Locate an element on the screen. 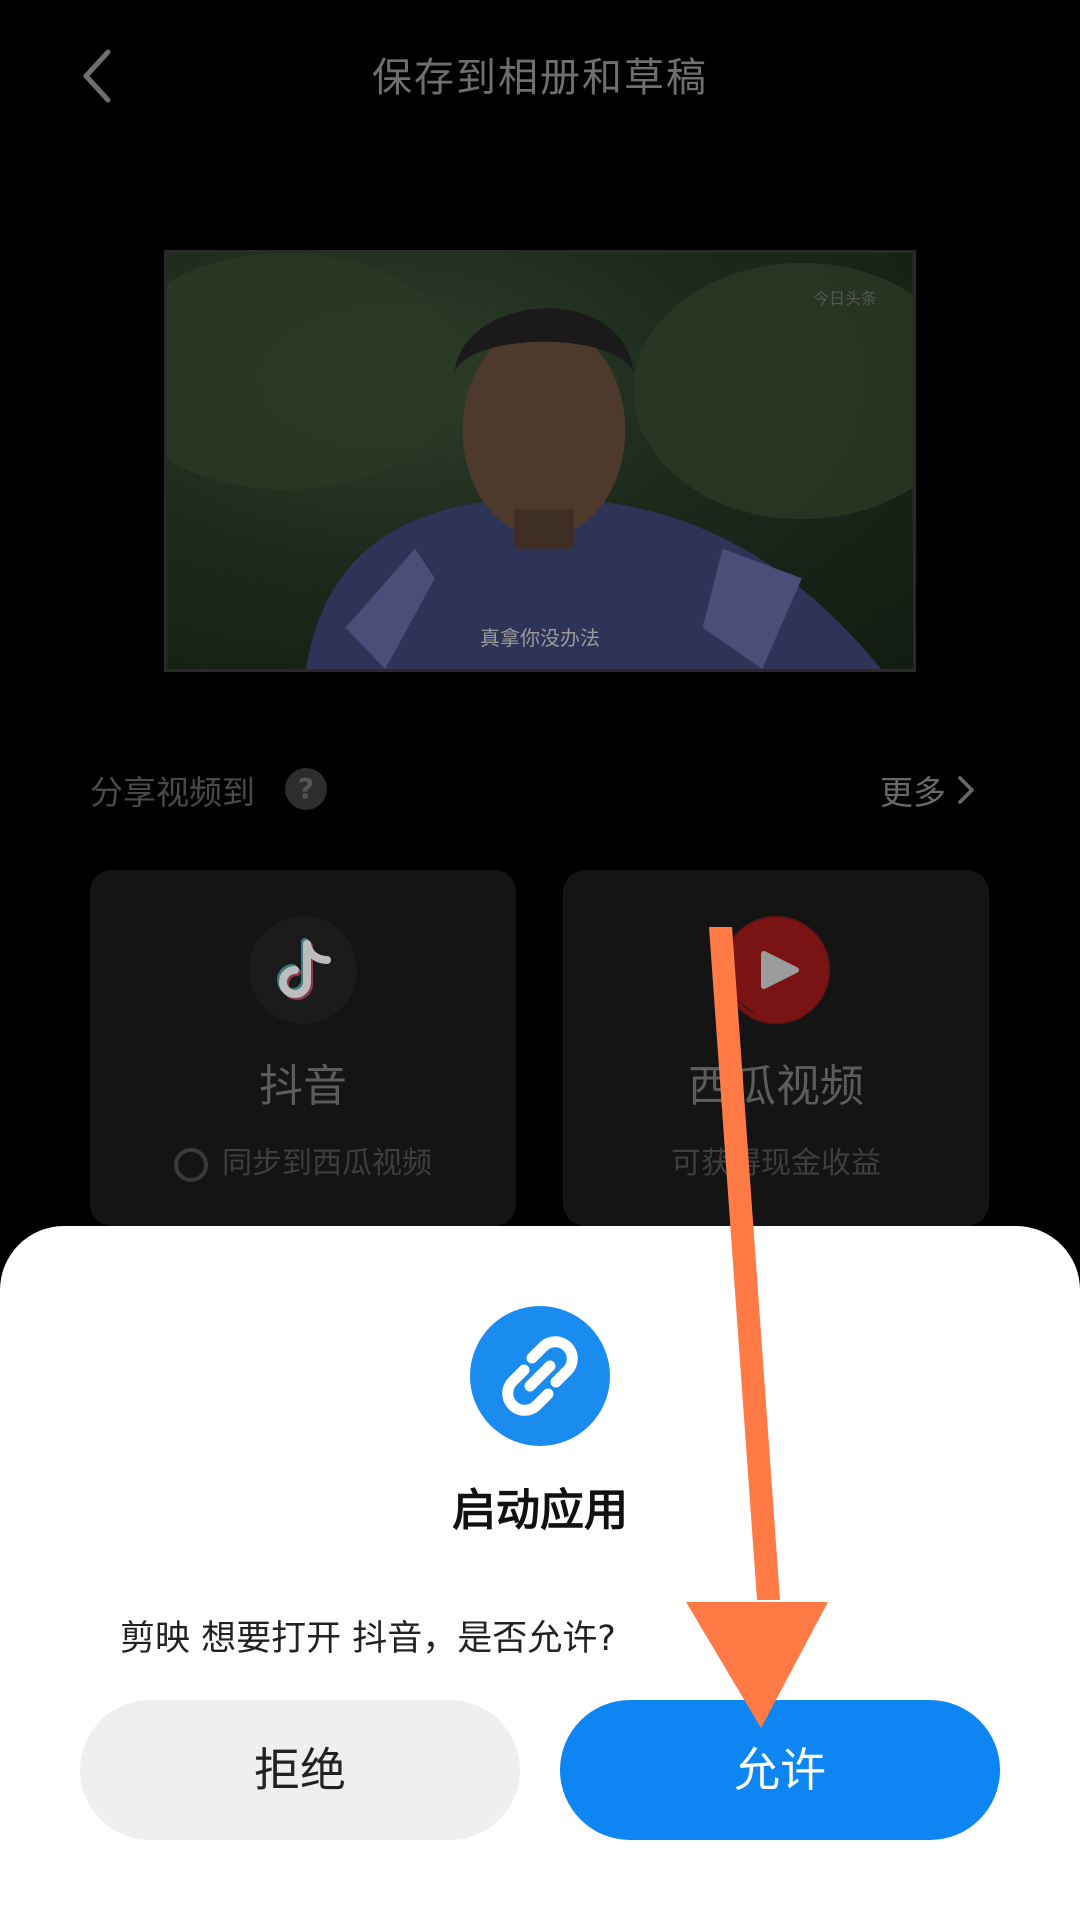  sync-option: 同步到西瓜视频 is located at coordinates (303, 1160).